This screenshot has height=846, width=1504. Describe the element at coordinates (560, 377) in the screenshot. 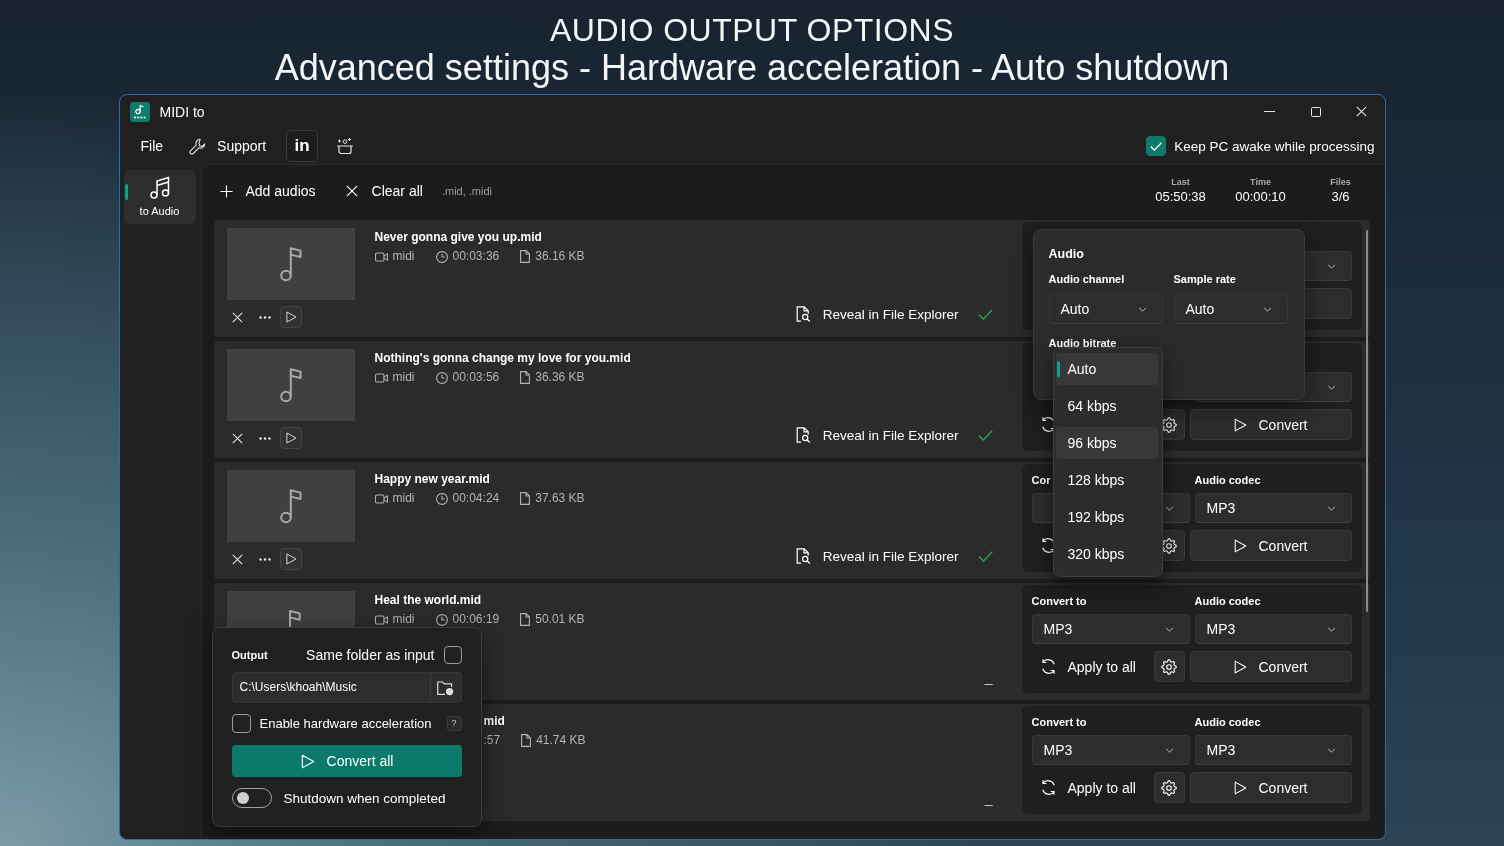

I see `file-size: 36.36 KB` at that location.